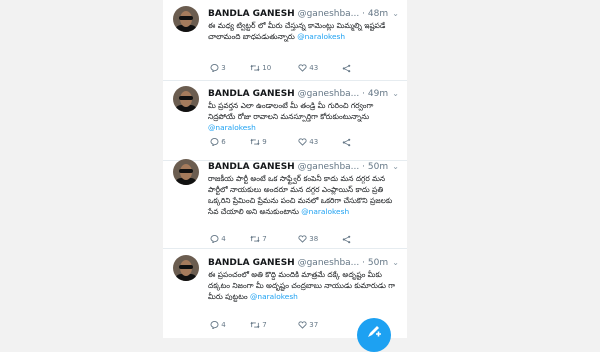 This screenshot has width=600, height=352. I want to click on tweet-header: BANDLA GANESH @ganeshba... · 48m ⌄, so click(304, 14).